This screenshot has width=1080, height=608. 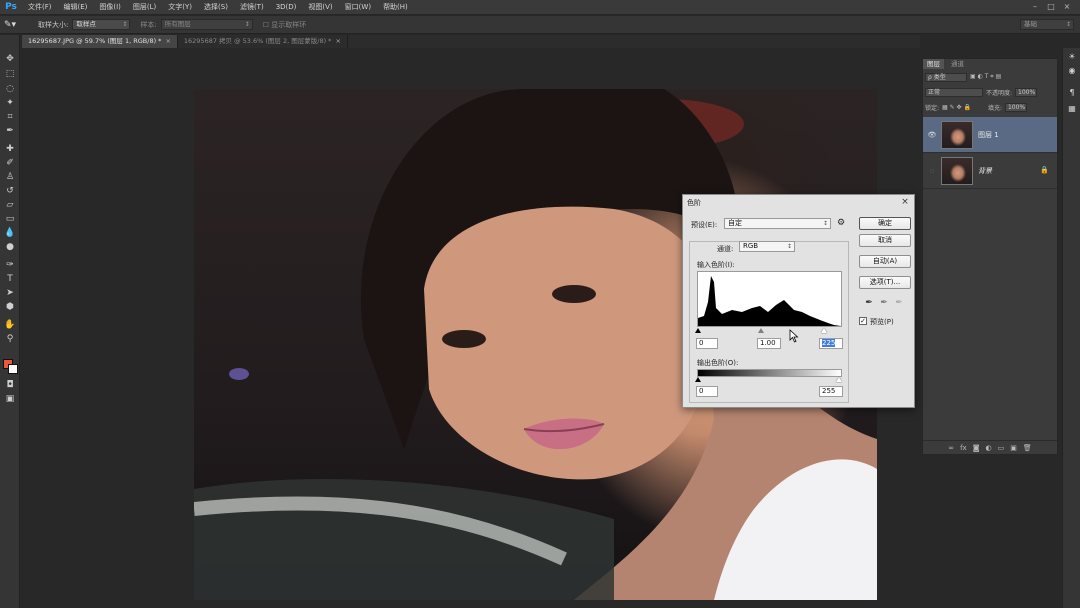 I want to click on channel-label: 通道:, so click(x=725, y=249).